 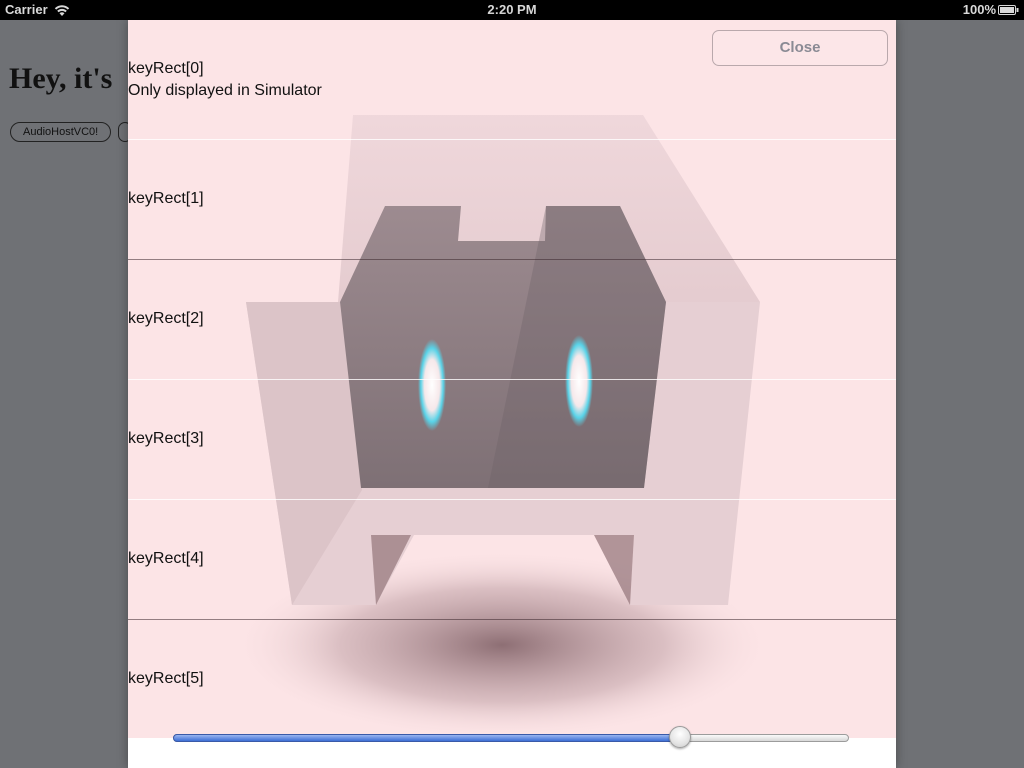 I want to click on key-rect-label: keyRect[5], so click(x=166, y=678).